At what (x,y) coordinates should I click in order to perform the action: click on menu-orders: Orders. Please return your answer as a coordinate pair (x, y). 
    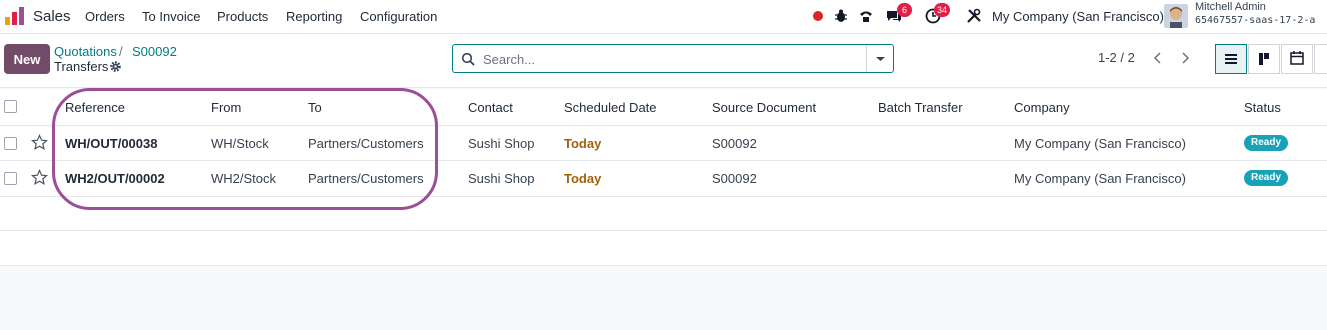
    Looking at the image, I should click on (105, 16).